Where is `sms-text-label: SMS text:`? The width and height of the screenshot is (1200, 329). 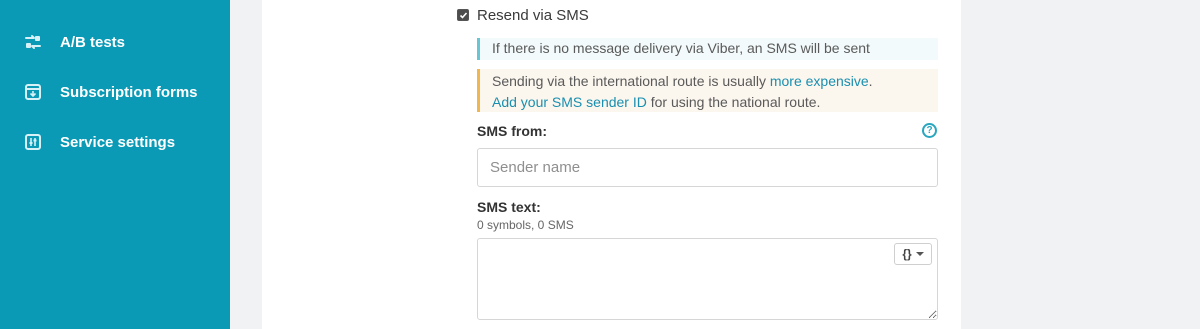
sms-text-label: SMS text: is located at coordinates (509, 207).